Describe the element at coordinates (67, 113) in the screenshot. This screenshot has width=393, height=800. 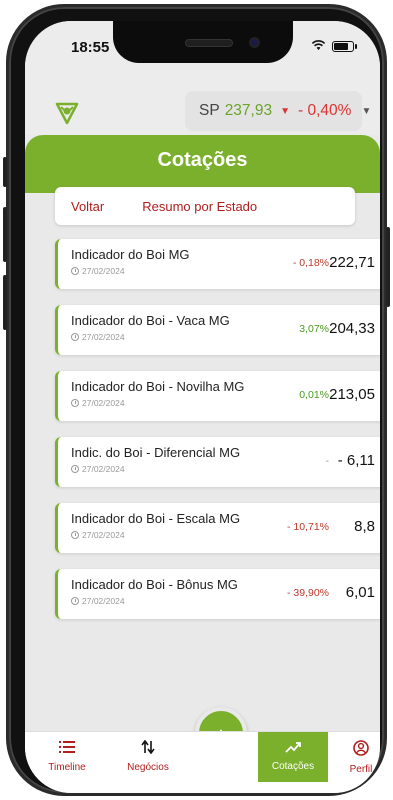
I see `logo-icon` at that location.